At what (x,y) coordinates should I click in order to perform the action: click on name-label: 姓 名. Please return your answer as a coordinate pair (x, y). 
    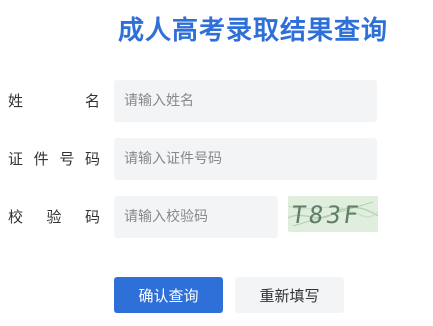
    Looking at the image, I should click on (54, 101).